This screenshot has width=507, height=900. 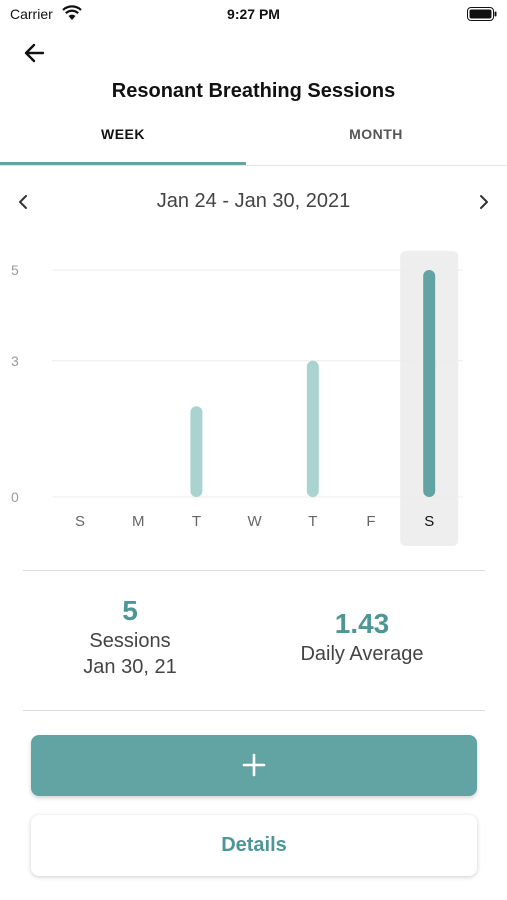 What do you see at coordinates (130, 610) in the screenshot?
I see `sessions-value: 5` at bounding box center [130, 610].